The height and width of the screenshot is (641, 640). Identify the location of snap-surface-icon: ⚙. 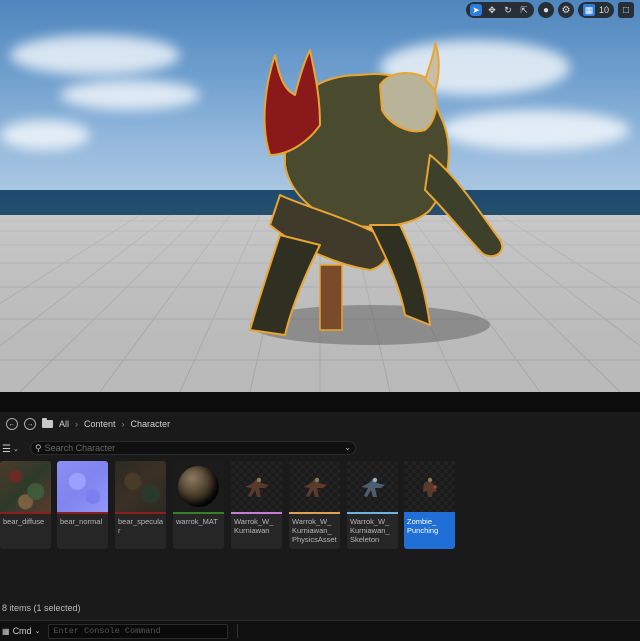
(565, 10).